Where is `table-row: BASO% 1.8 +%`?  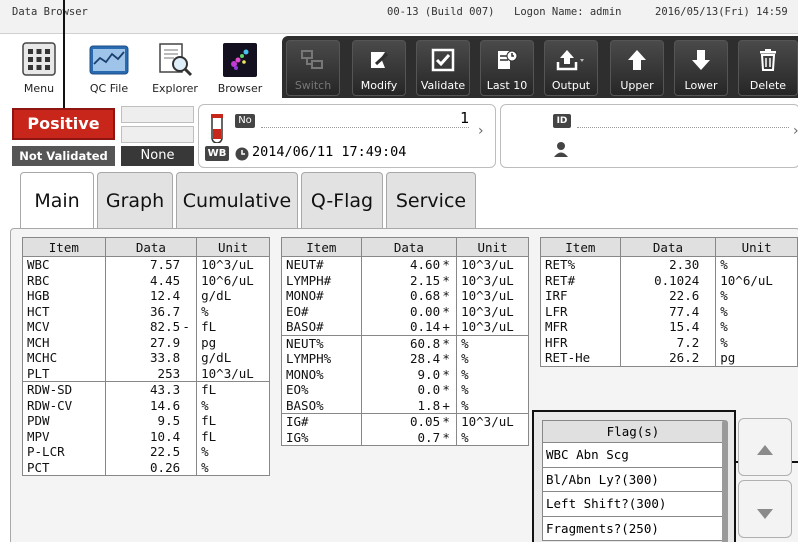 table-row: BASO% 1.8 +% is located at coordinates (405, 405).